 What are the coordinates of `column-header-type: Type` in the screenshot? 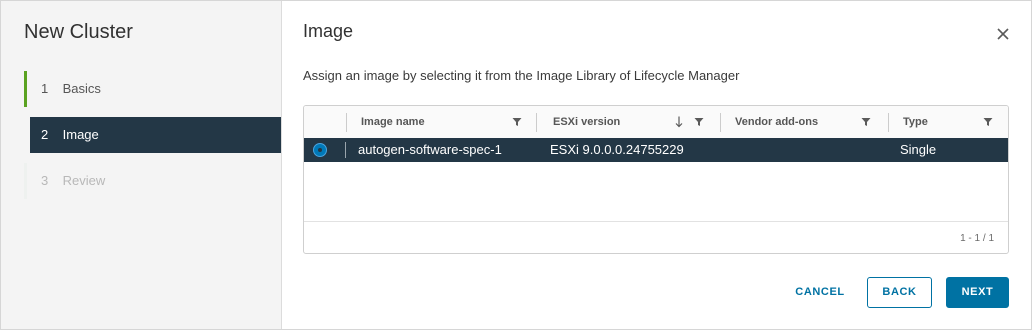 It's located at (915, 122).